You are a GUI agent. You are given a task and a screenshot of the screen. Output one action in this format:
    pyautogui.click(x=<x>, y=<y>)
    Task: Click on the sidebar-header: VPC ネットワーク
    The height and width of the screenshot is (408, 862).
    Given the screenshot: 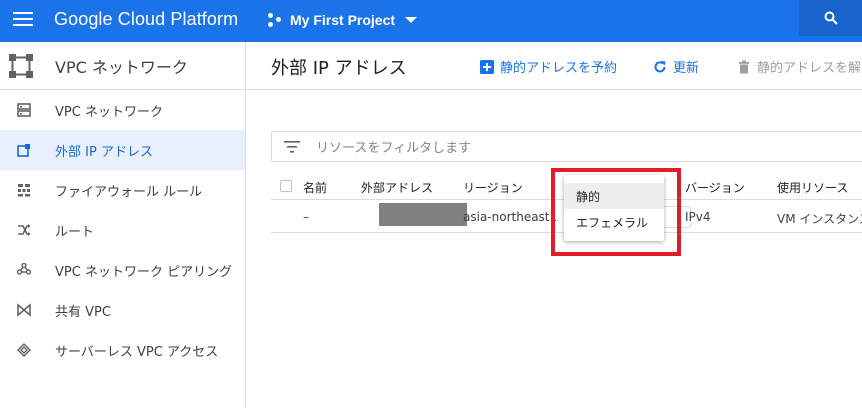 What is the action you would take?
    pyautogui.click(x=122, y=66)
    